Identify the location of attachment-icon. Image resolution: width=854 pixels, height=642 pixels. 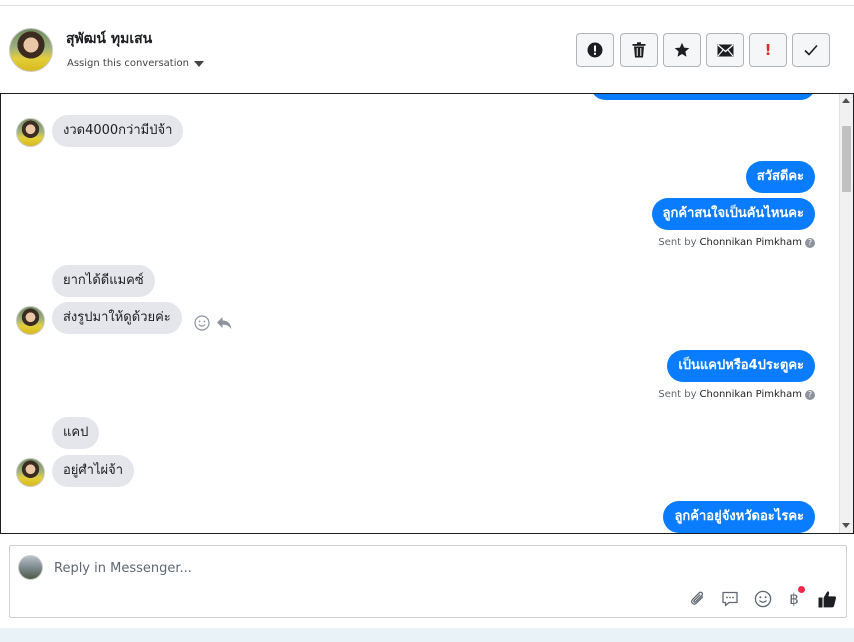
(697, 598).